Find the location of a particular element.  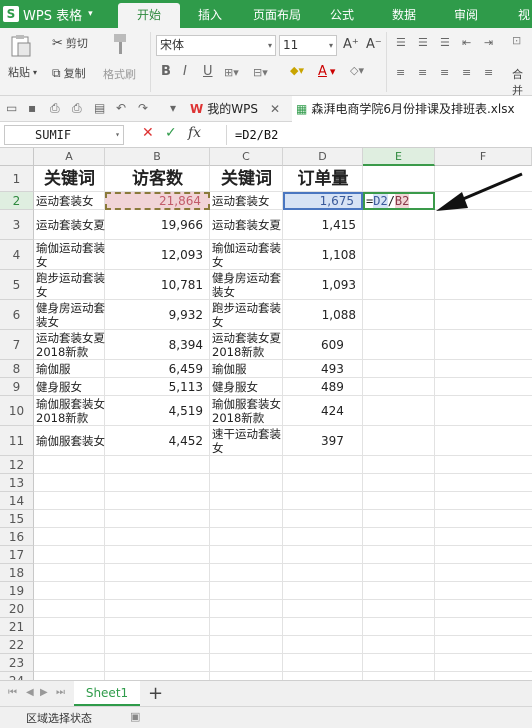

insert-function-icon: fx is located at coordinates (194, 133).